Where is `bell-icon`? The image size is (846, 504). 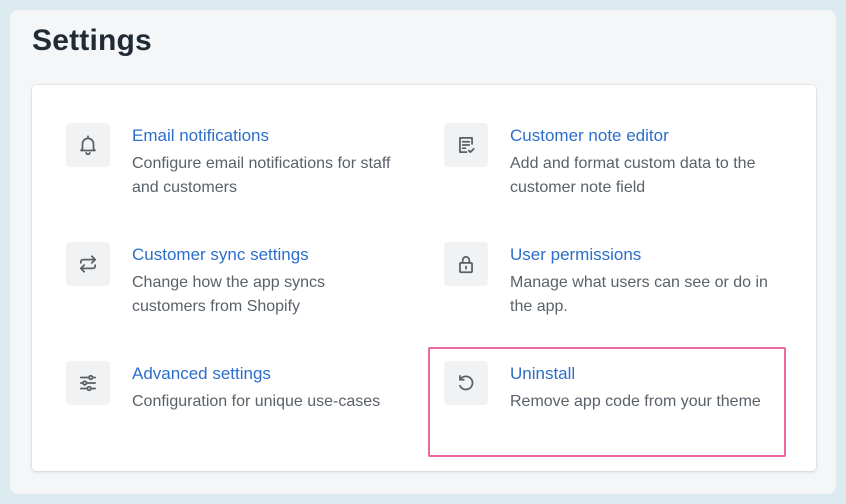 bell-icon is located at coordinates (88, 145).